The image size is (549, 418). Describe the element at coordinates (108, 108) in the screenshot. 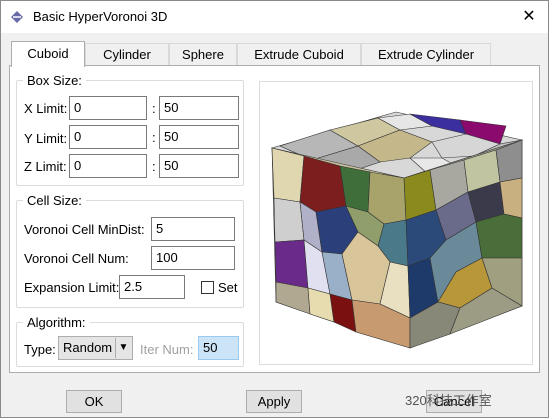

I see `x-limit-min-field: 0` at that location.